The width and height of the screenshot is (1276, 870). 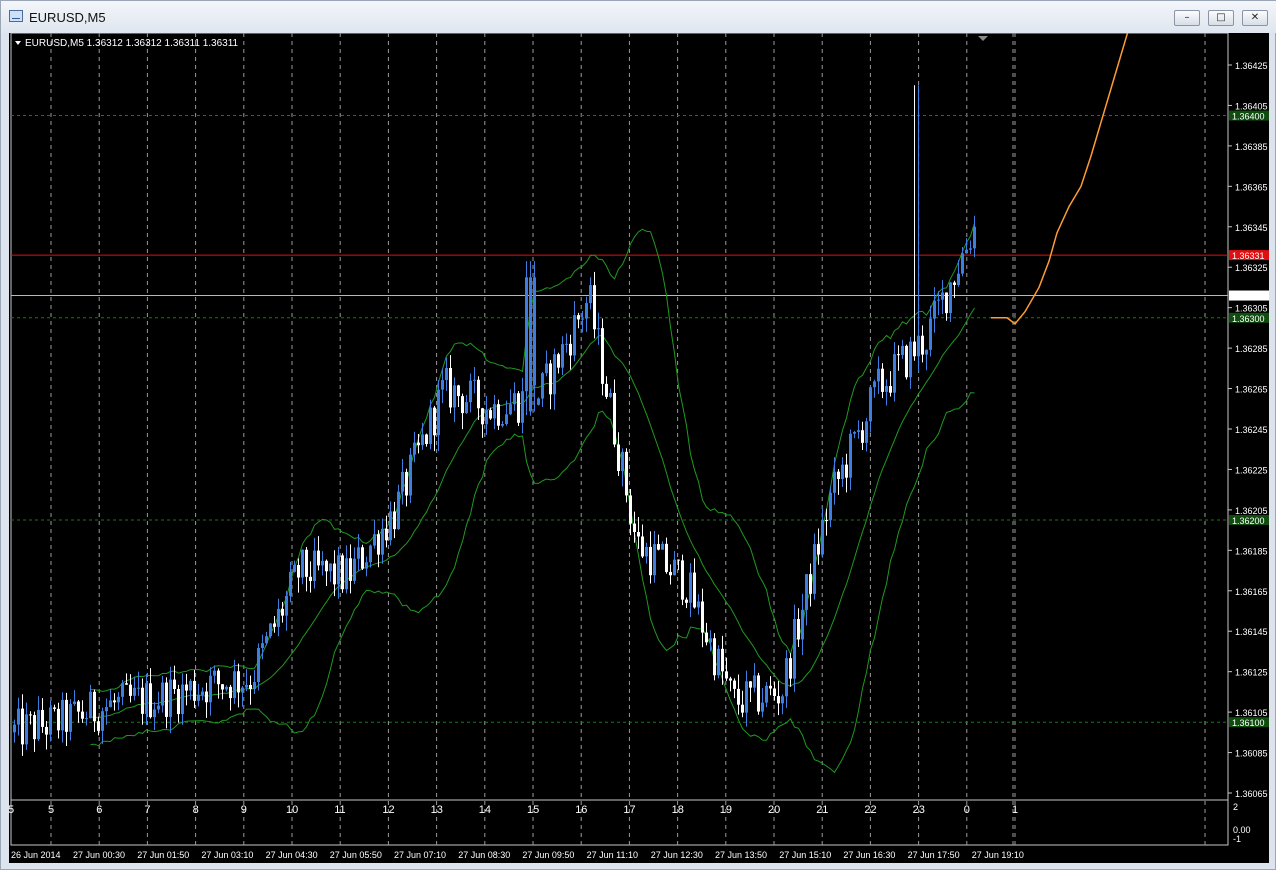 I want to click on date-label: 27 Jun 01:50, so click(x=163, y=855).